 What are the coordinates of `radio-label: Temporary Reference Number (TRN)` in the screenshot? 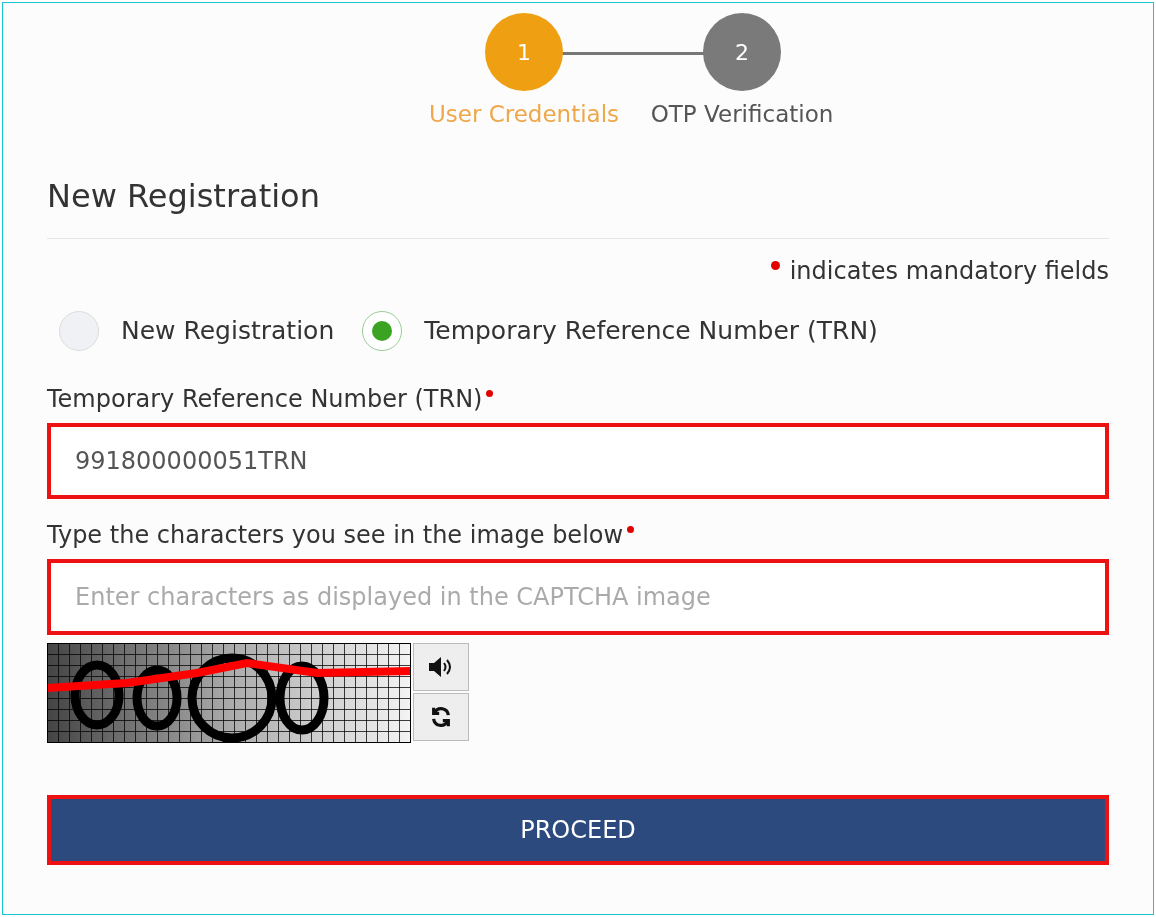 It's located at (651, 330).